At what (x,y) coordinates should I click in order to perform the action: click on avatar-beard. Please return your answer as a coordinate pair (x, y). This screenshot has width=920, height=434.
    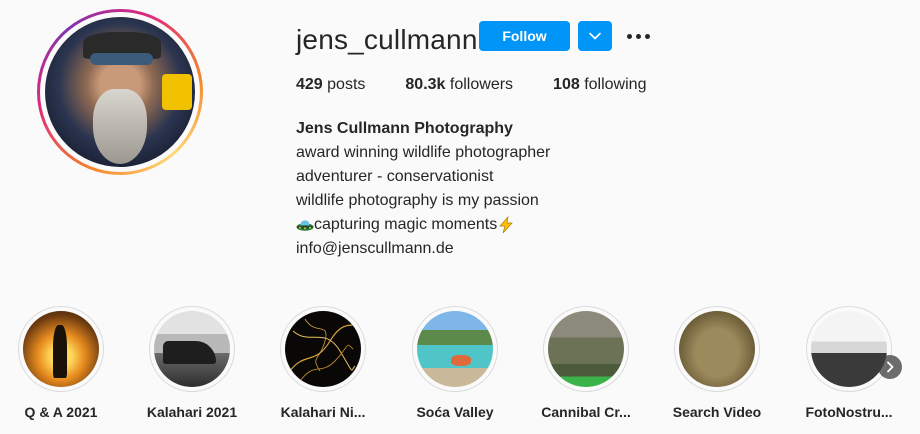
    Looking at the image, I should click on (120, 126).